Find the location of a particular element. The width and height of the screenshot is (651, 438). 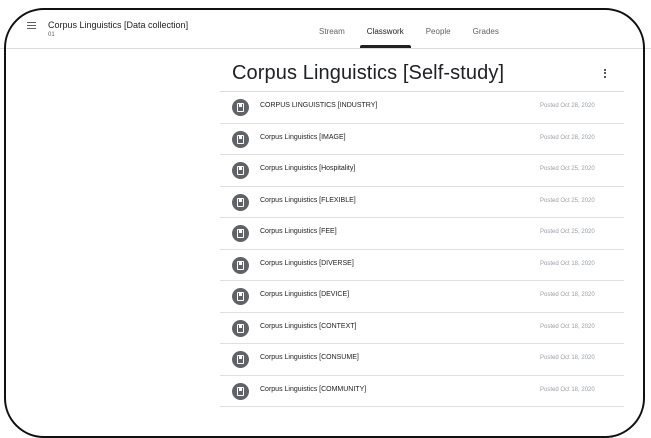

more-vert-icon is located at coordinates (605, 74).